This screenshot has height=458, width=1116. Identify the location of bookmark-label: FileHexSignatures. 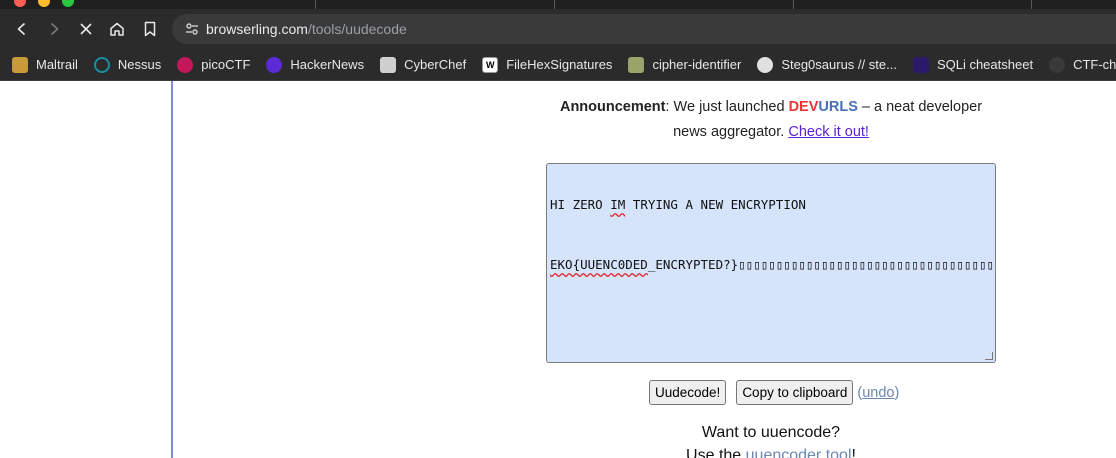
(559, 64).